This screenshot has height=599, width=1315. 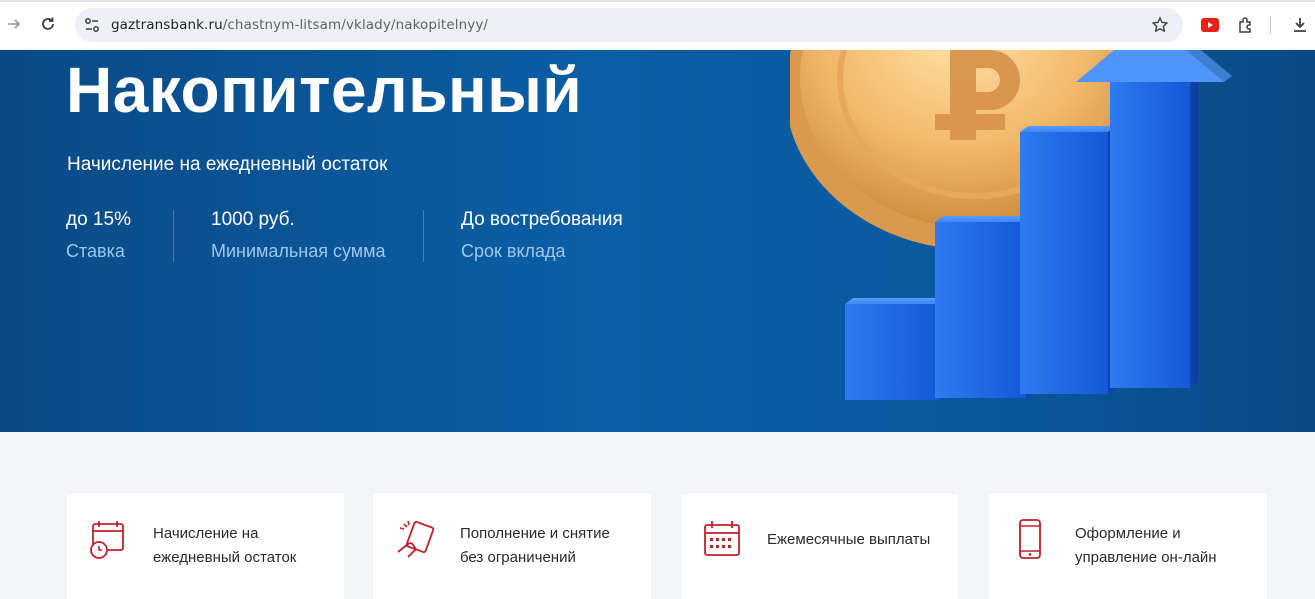 What do you see at coordinates (1270, 25) in the screenshot?
I see `toolbar-divider` at bounding box center [1270, 25].